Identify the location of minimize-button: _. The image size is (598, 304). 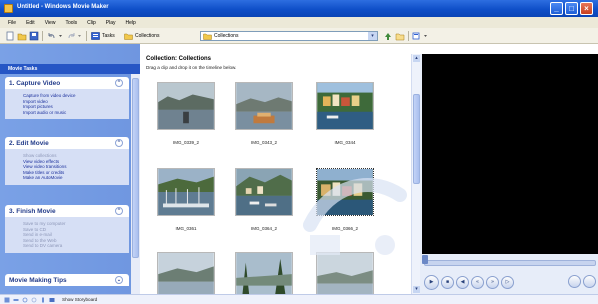
(556, 8).